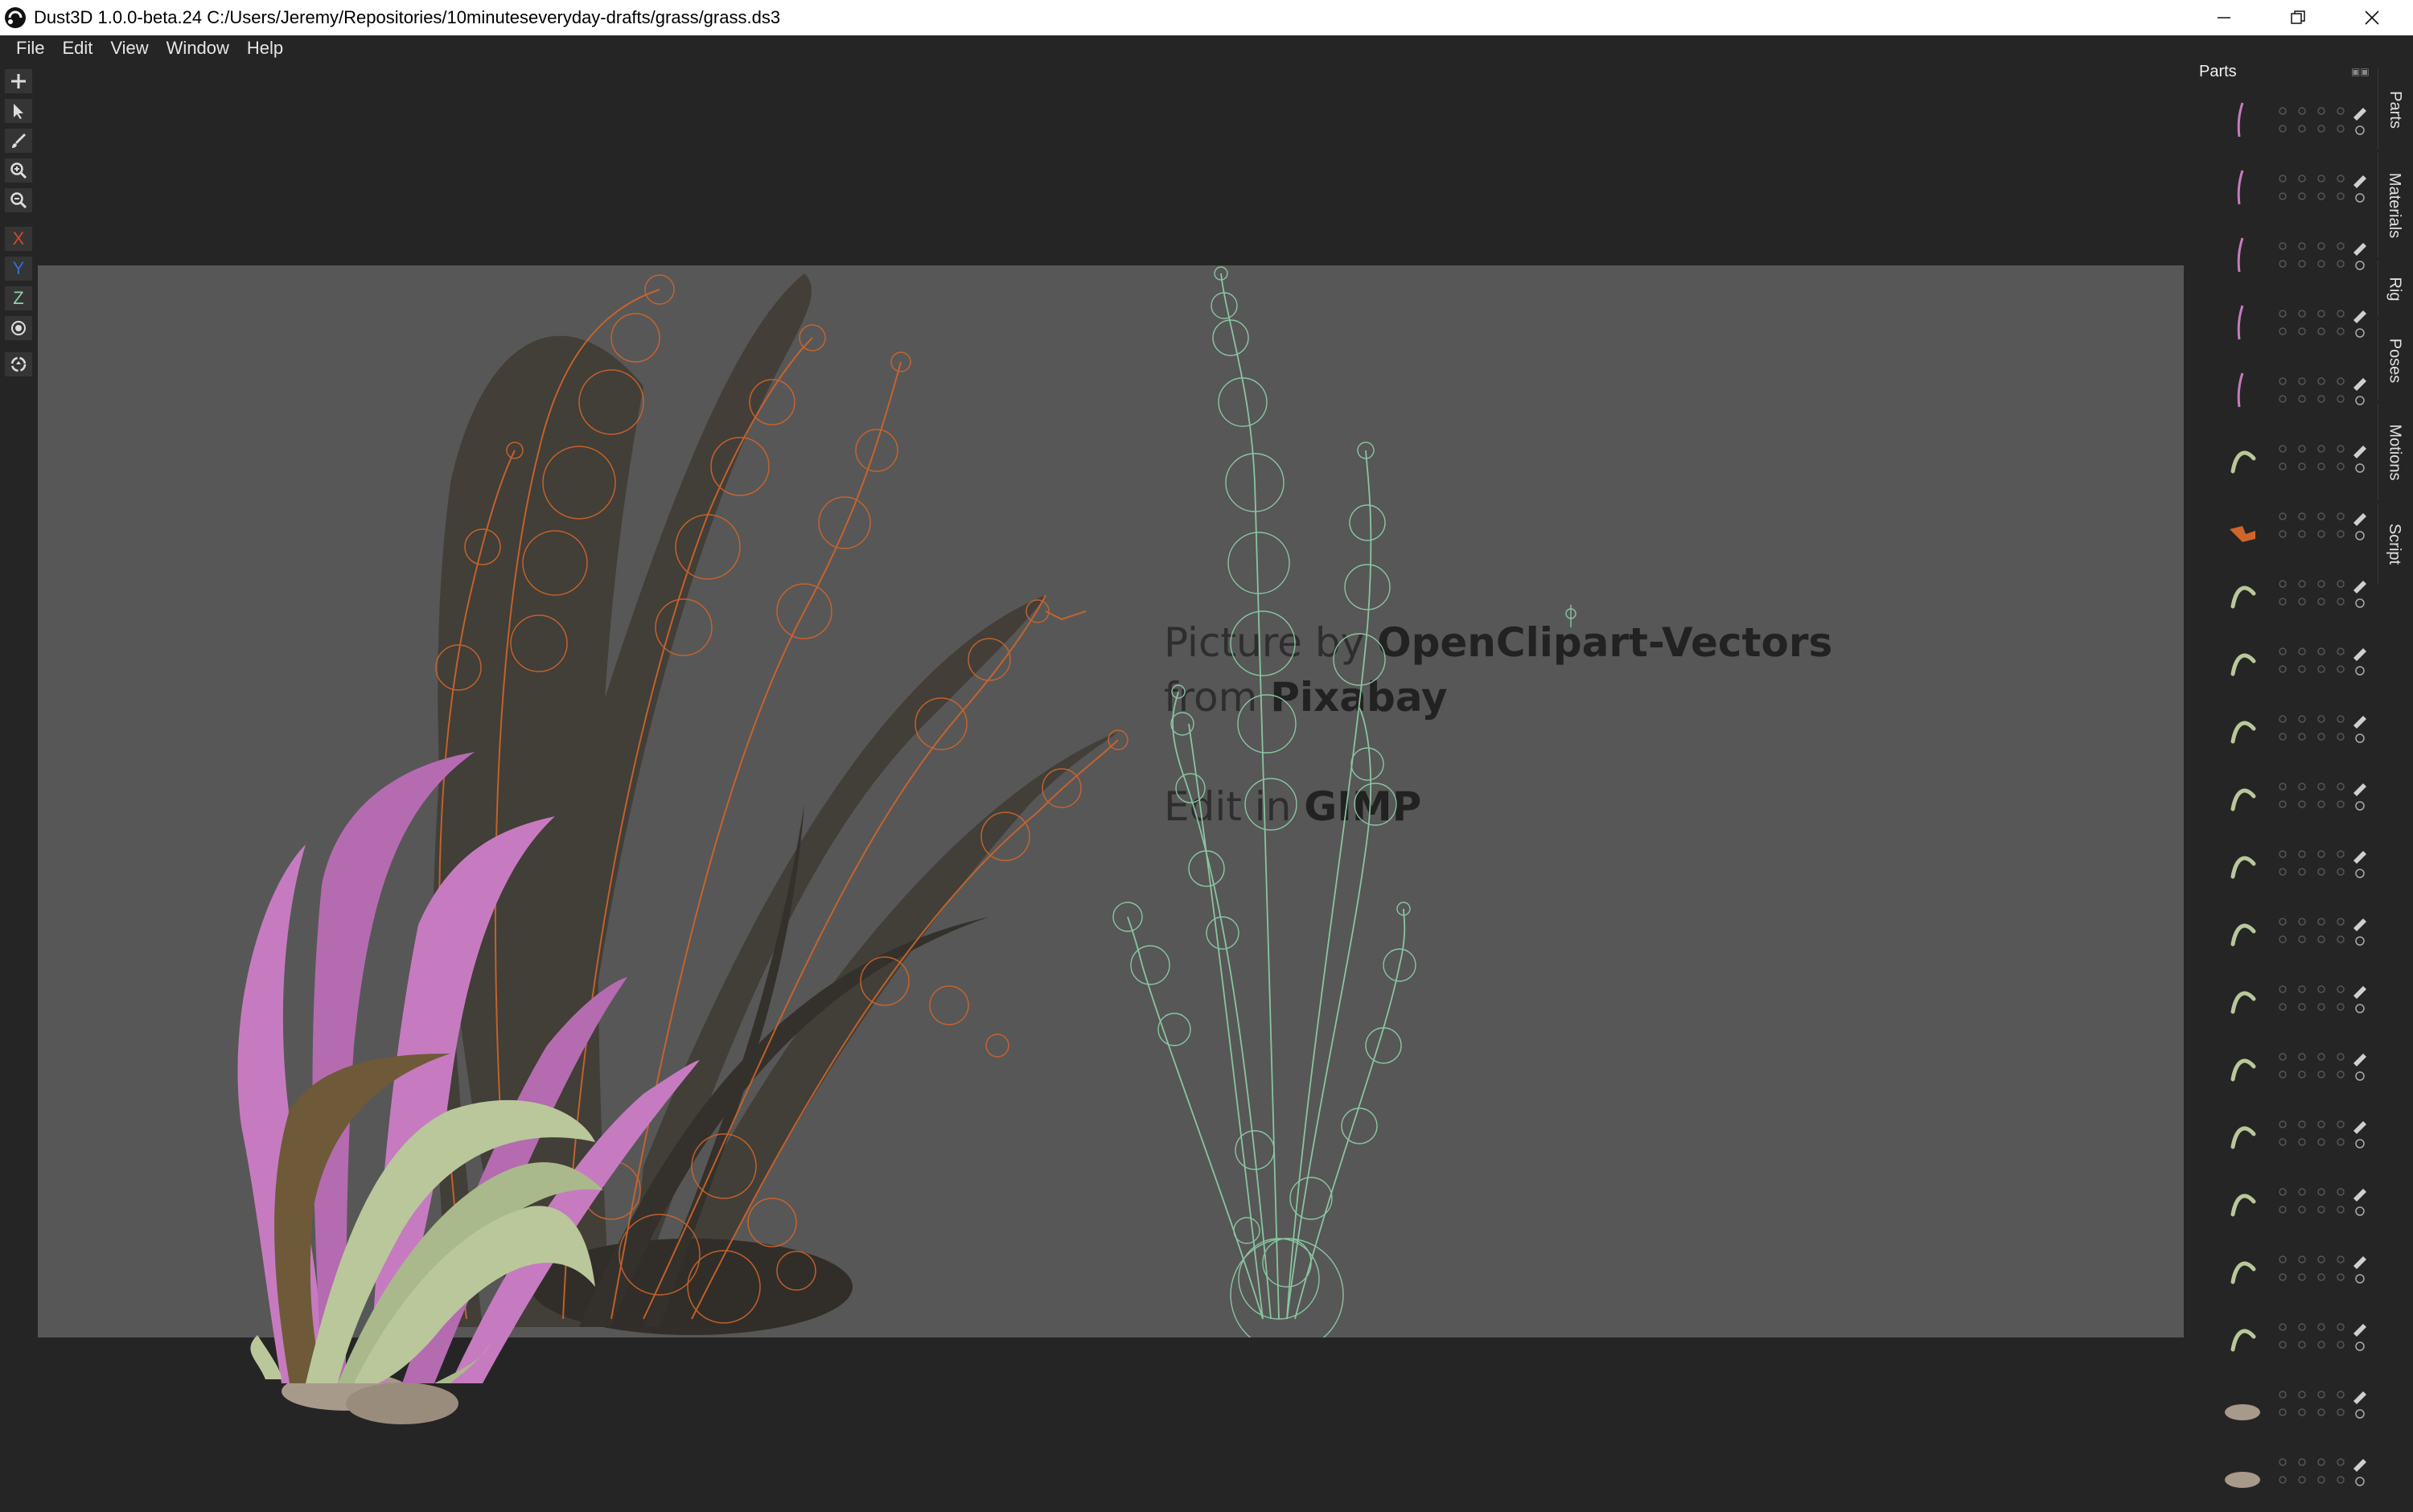 The image size is (2413, 1512). Describe the element at coordinates (27, 49) in the screenshot. I see `menu-file: File` at that location.